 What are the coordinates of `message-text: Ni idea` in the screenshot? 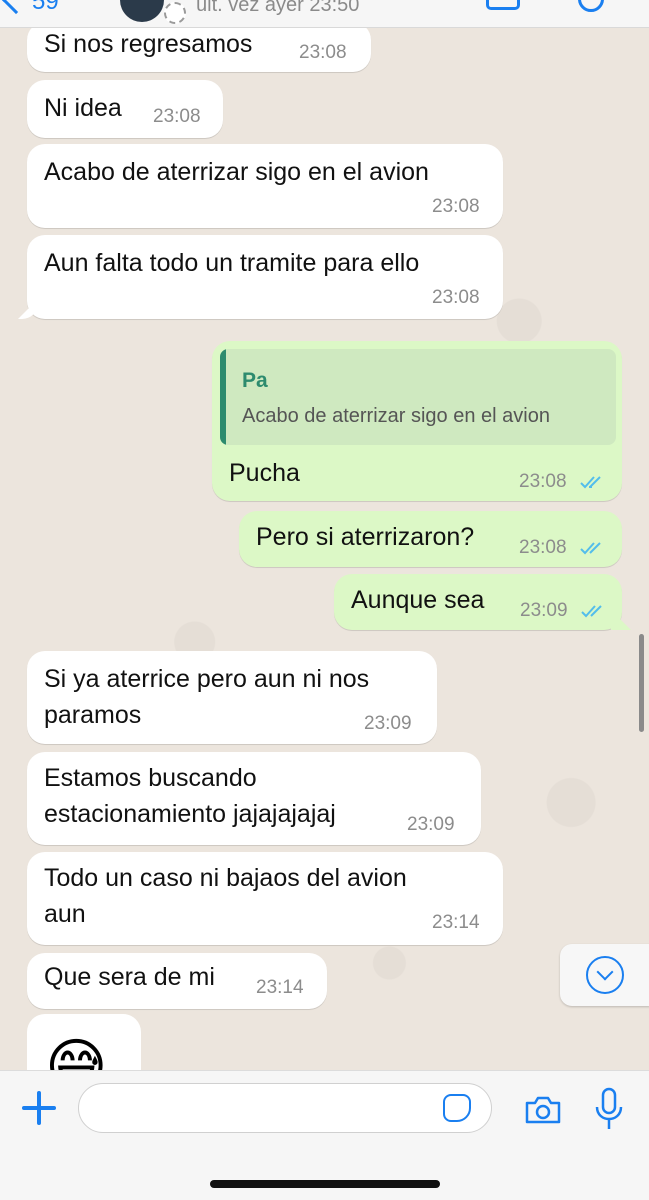 It's located at (83, 108).